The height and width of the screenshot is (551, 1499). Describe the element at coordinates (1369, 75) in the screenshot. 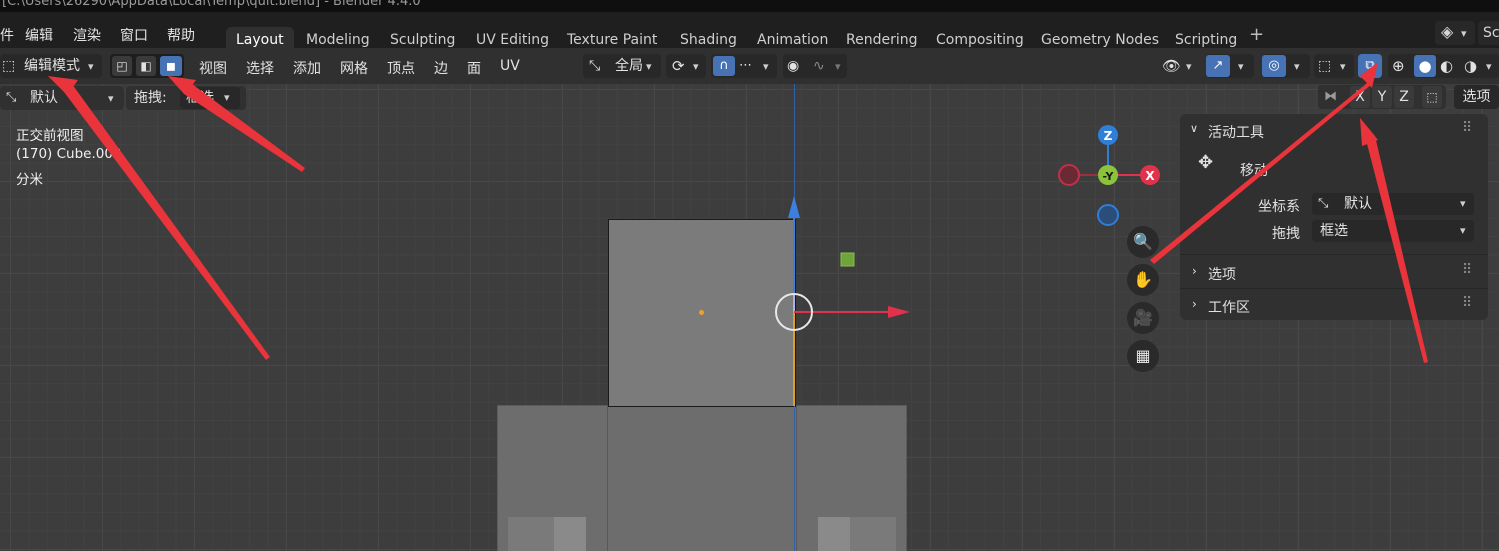

I see `arrow-annotation-head` at that location.